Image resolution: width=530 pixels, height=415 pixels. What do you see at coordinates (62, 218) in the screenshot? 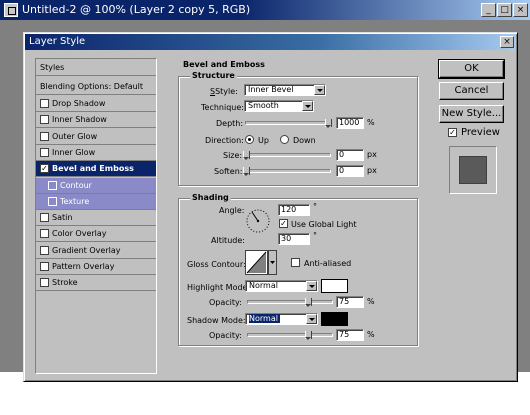
I see `style-item-label: Satin` at bounding box center [62, 218].